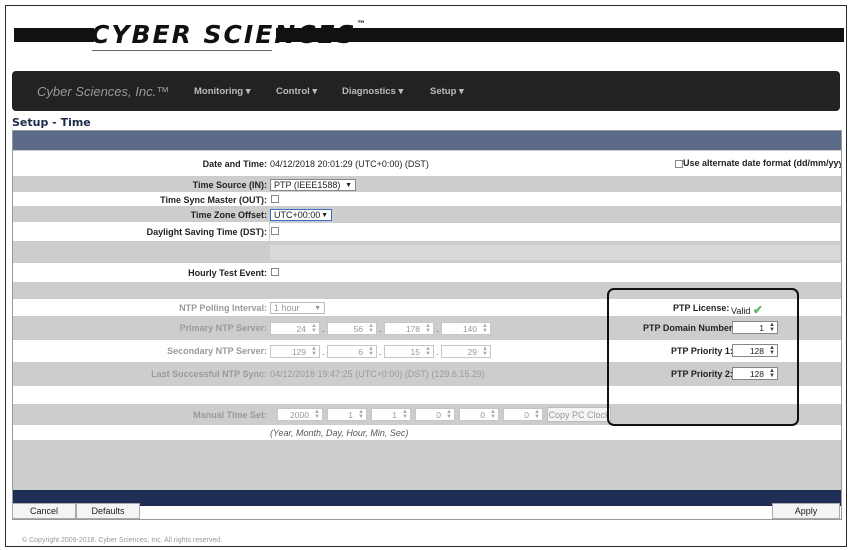 The image size is (852, 550). I want to click on secondary-ntp-octet-4: 29 ▲ ▼, so click(466, 351).